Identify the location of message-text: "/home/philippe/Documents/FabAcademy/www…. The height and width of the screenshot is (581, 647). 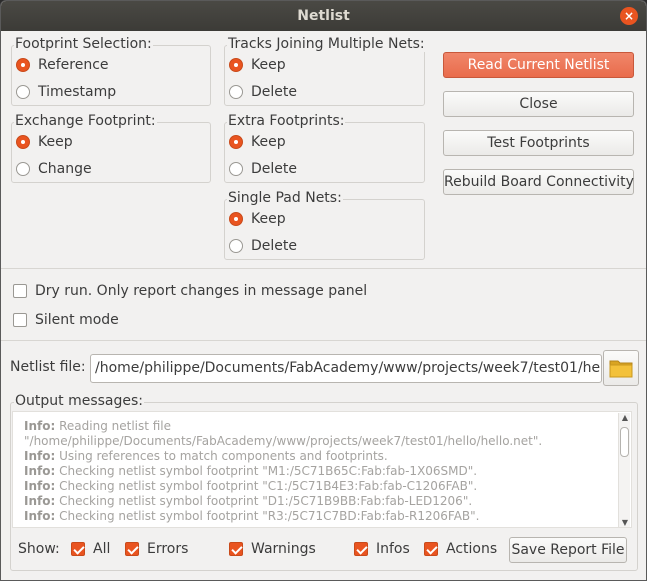
(283, 441).